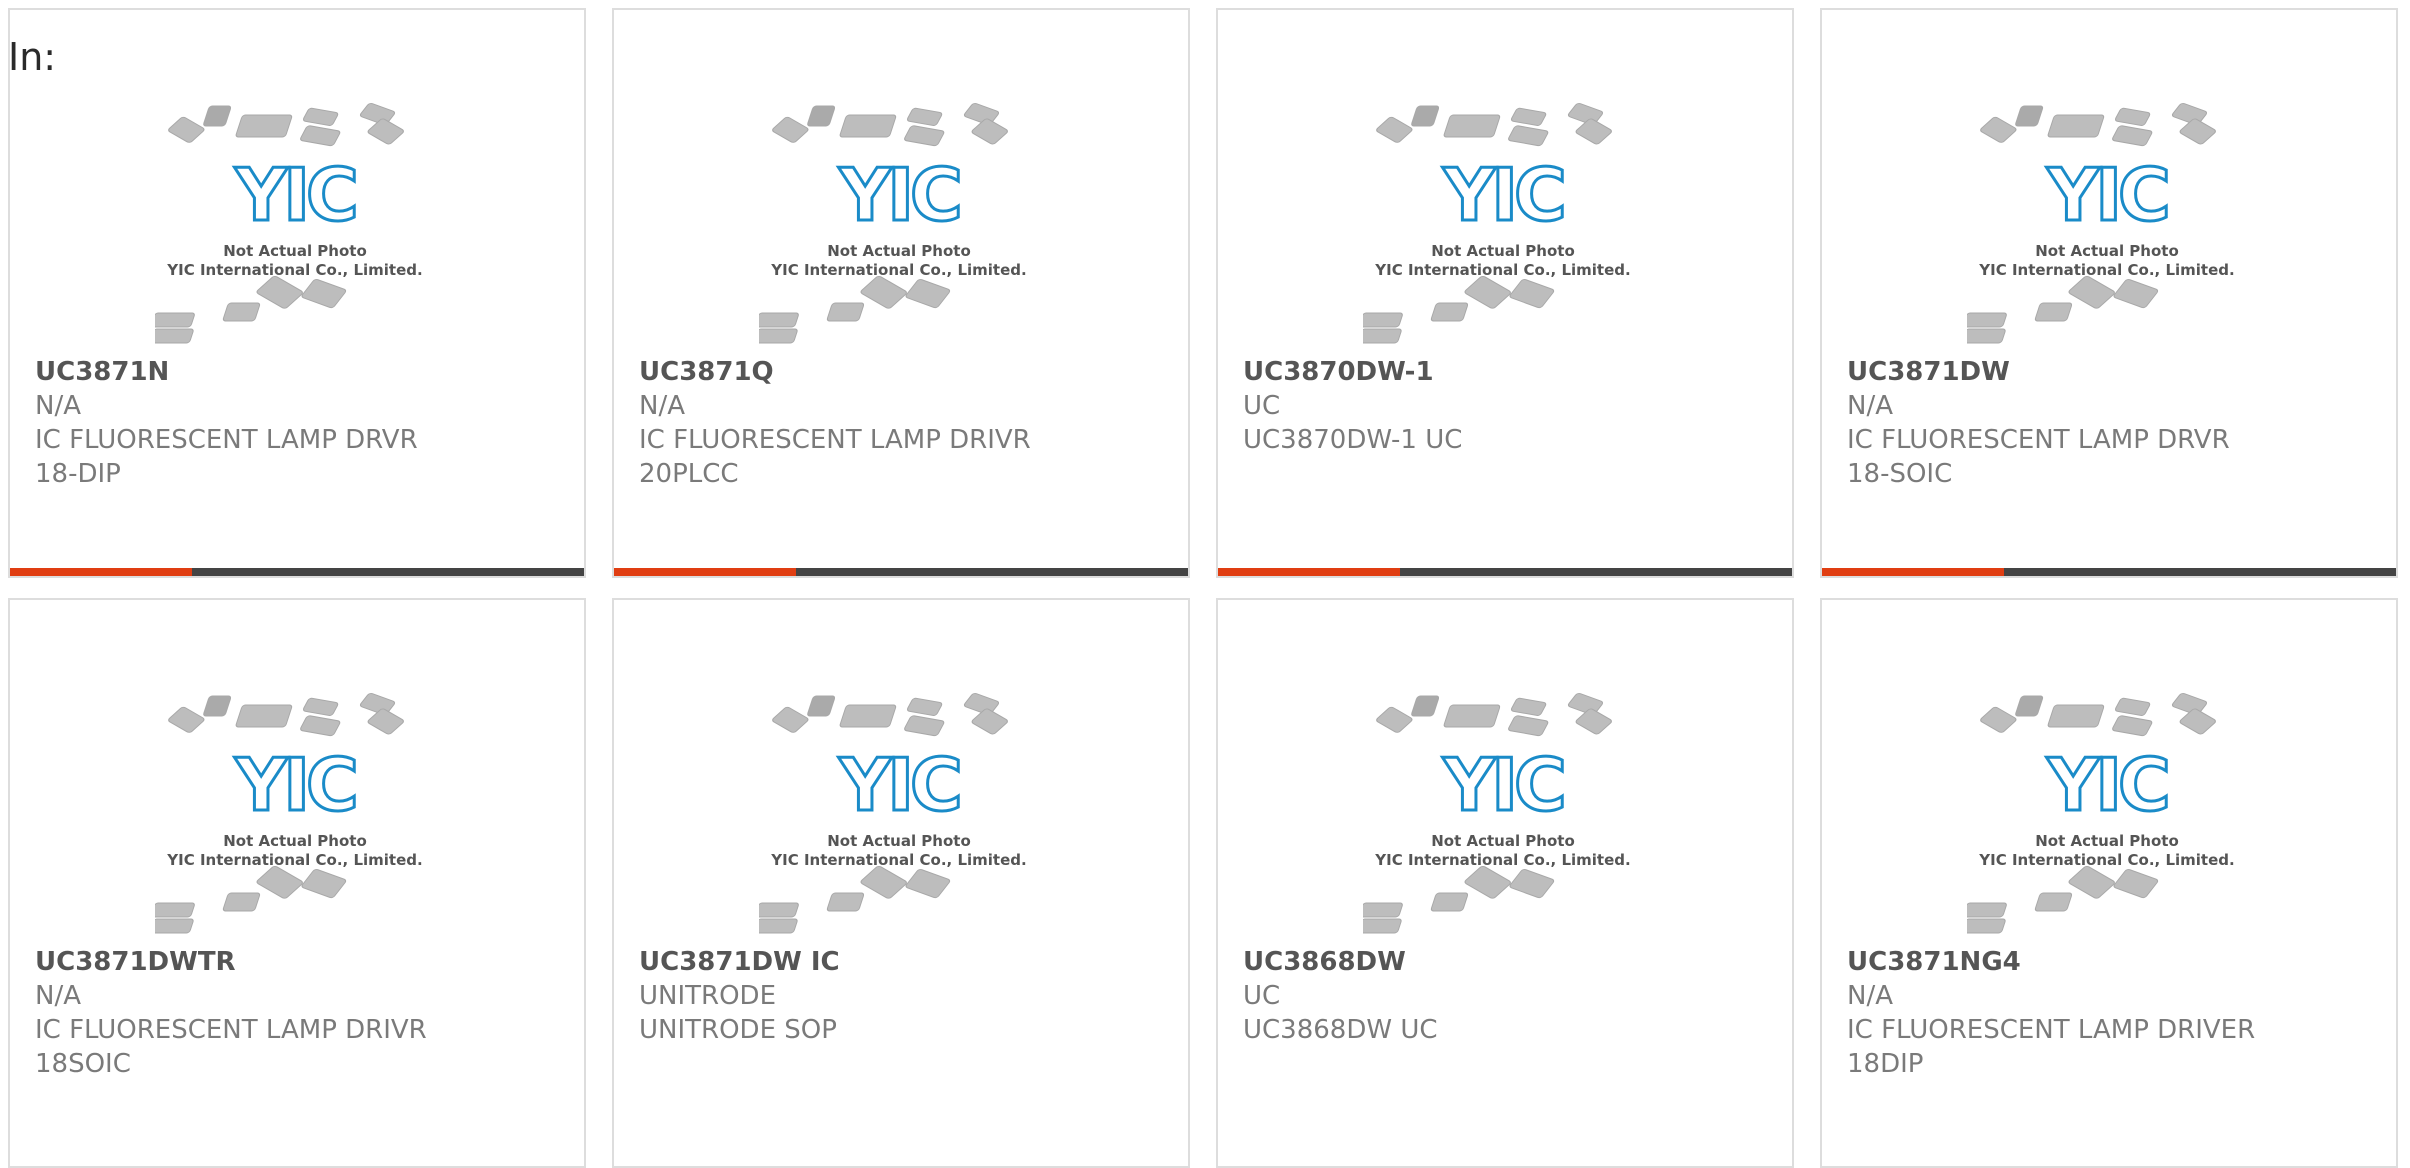 The image size is (2410, 1168). What do you see at coordinates (1352, 372) in the screenshot?
I see `product-part-number: UC3870DW-1` at bounding box center [1352, 372].